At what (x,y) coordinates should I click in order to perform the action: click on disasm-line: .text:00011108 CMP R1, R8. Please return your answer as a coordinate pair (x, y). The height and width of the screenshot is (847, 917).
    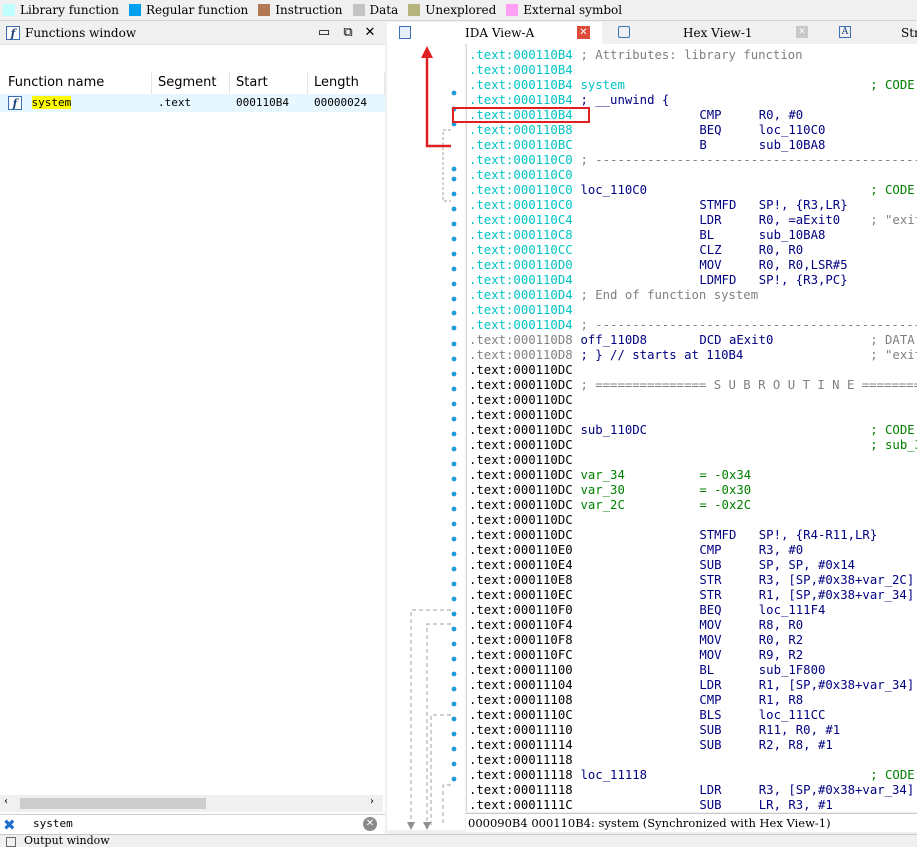
    Looking at the image, I should click on (636, 700).